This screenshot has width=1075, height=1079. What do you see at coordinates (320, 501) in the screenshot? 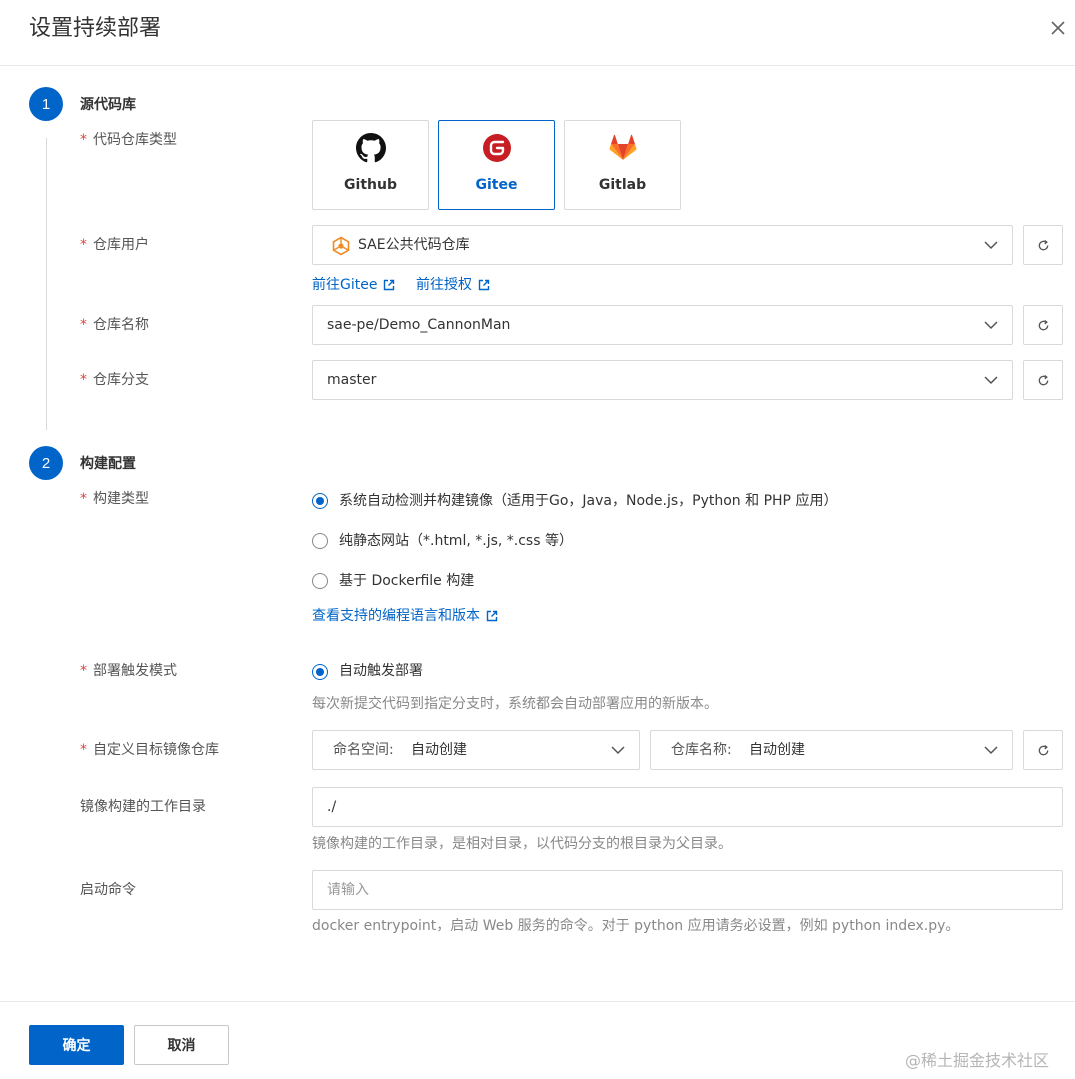
I see `build-option-auto-radio` at bounding box center [320, 501].